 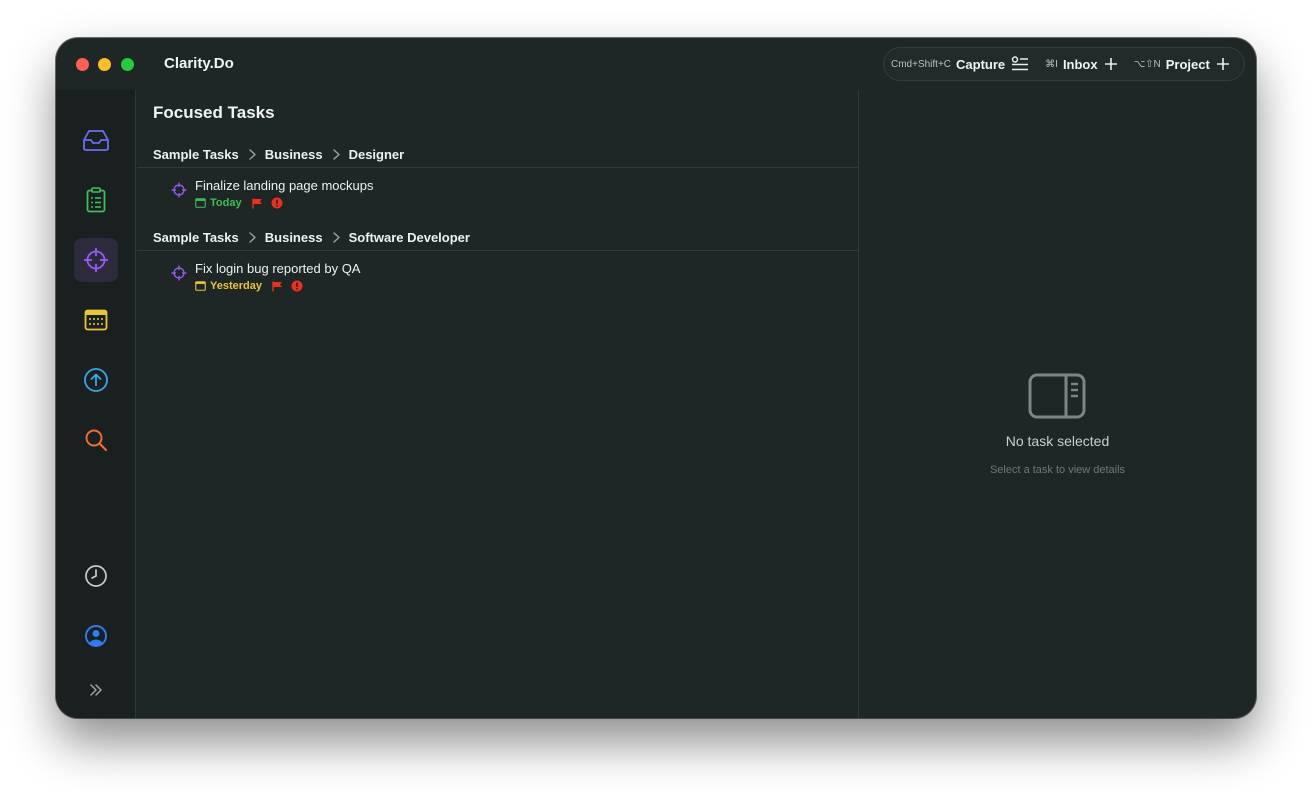 I want to click on minimize-window-button, so click(x=104, y=64).